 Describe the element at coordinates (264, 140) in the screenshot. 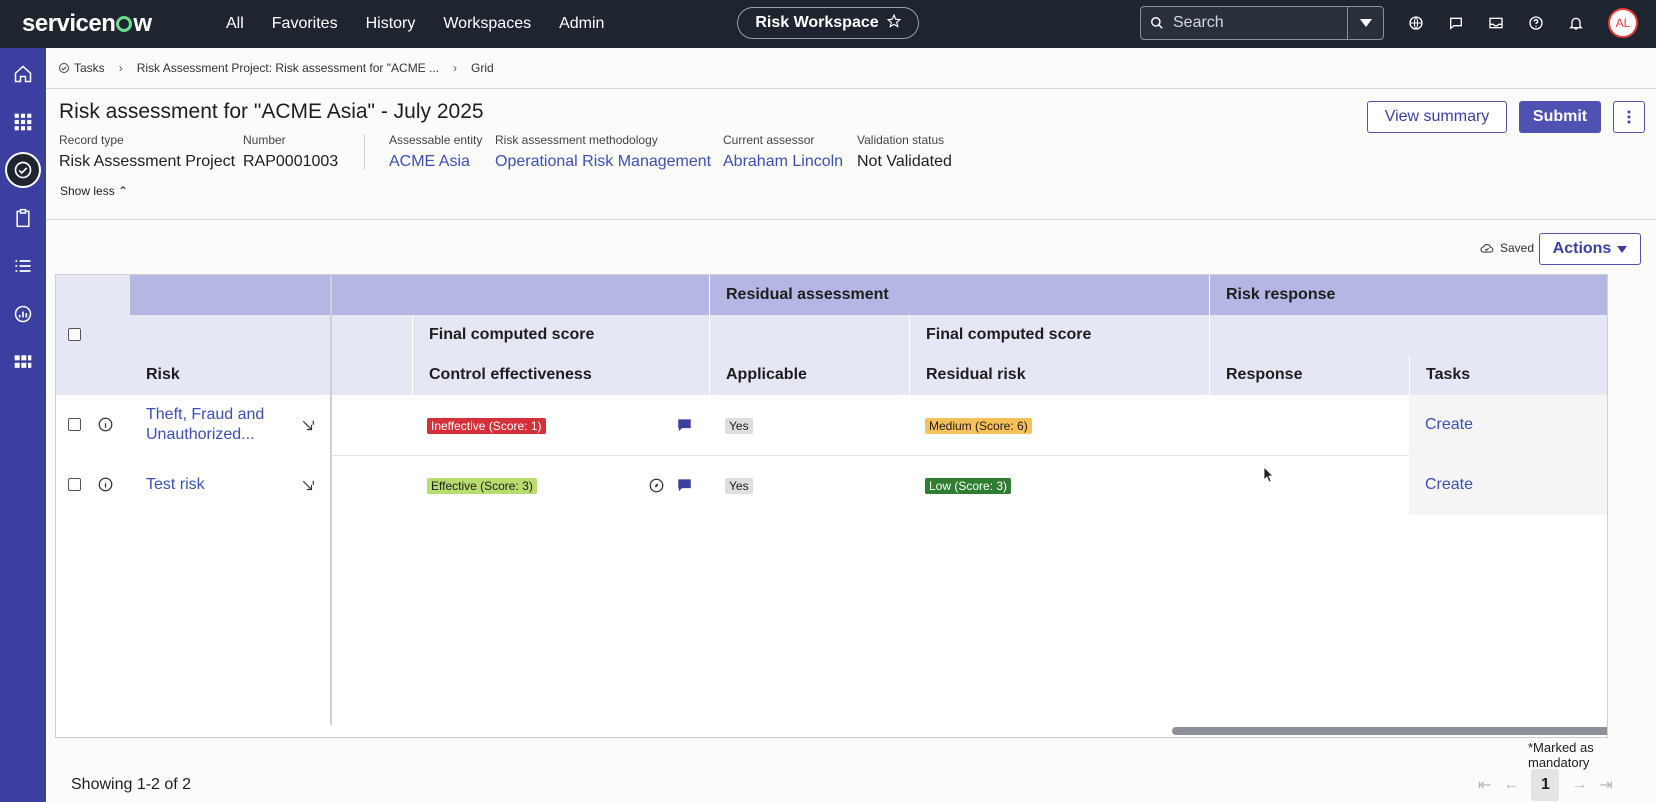

I see `field-label: Number` at that location.